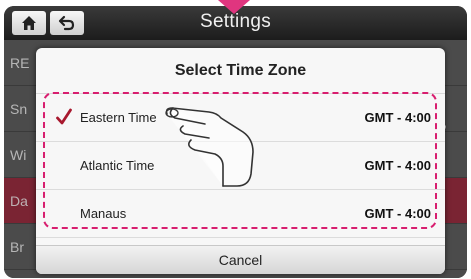 The image size is (471, 279). Describe the element at coordinates (18, 154) in the screenshot. I see `settings-item-label: Wi` at that location.